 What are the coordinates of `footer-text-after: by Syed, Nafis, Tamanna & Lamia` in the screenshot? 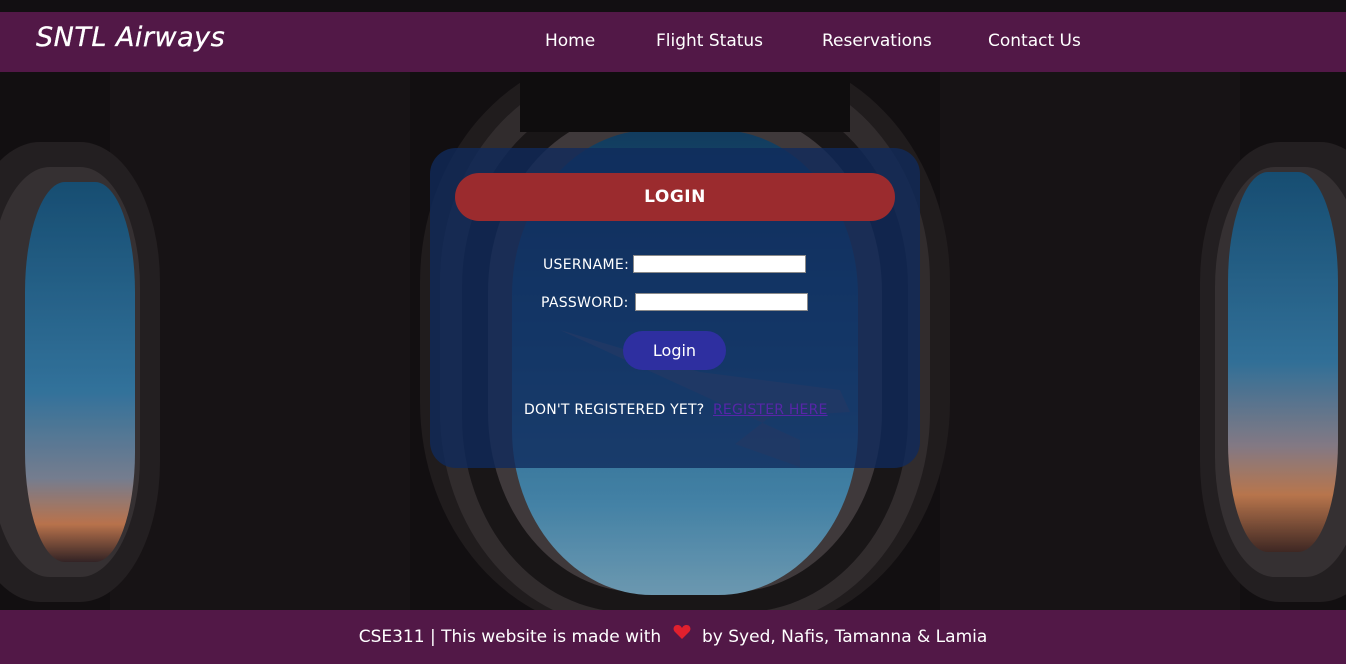 It's located at (845, 637).